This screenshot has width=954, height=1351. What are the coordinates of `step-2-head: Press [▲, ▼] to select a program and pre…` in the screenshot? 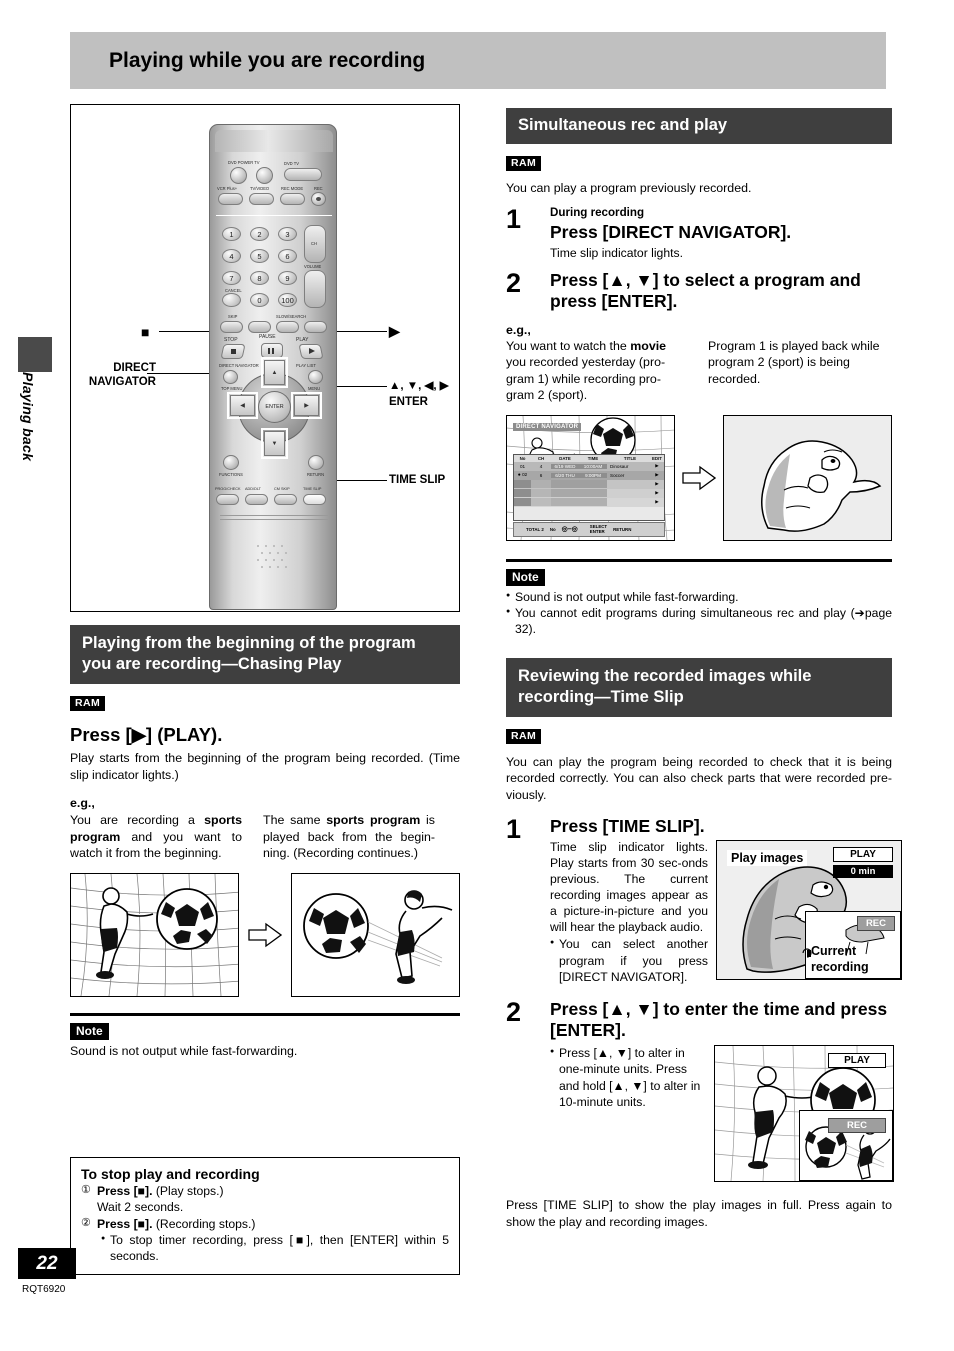 It's located at (705, 290).